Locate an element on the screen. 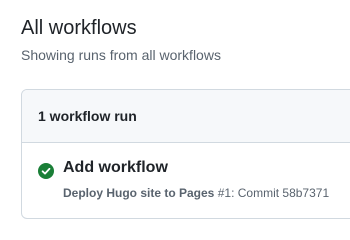 The height and width of the screenshot is (240, 350). check-circle-fill-icon is located at coordinates (46, 171).